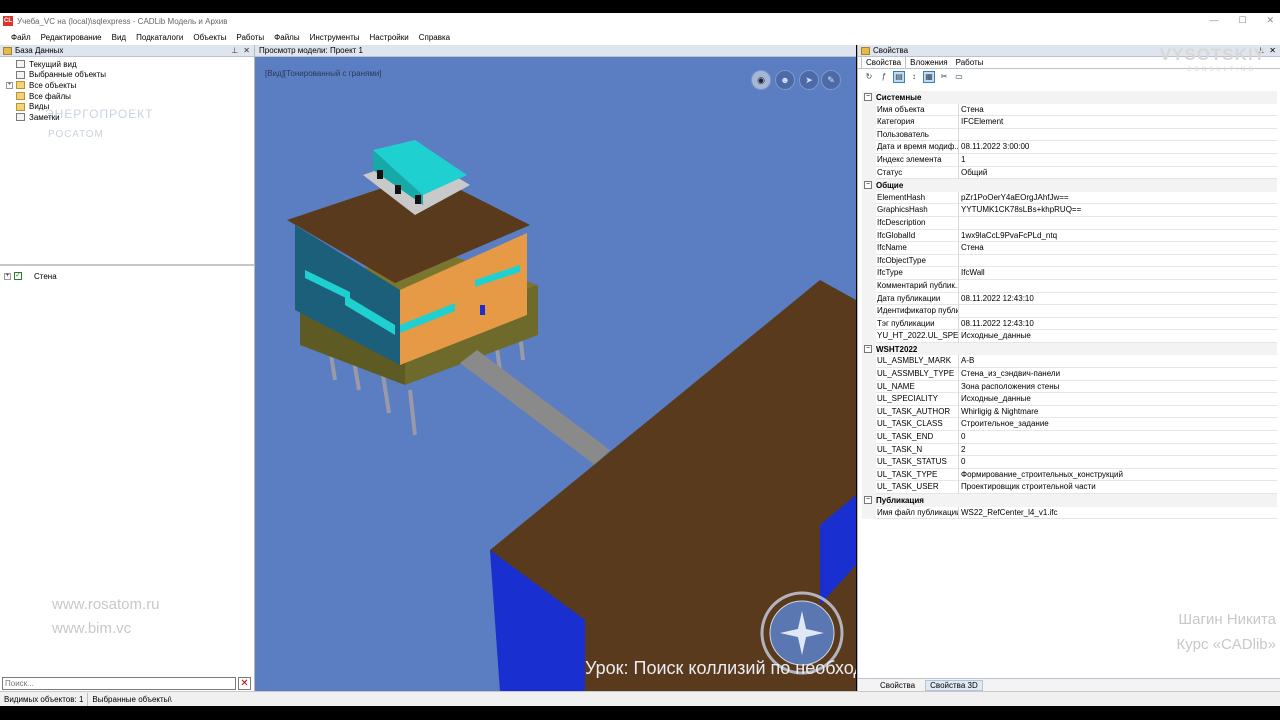  I want to click on property-value: 2, so click(1118, 450).